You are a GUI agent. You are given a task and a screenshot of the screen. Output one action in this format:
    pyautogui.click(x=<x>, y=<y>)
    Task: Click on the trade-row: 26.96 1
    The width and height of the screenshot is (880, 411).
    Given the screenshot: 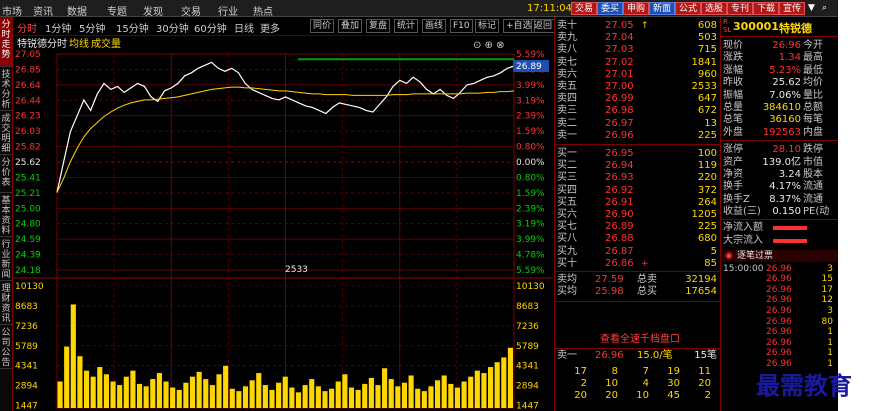 What is the action you would take?
    pyautogui.click(x=779, y=343)
    